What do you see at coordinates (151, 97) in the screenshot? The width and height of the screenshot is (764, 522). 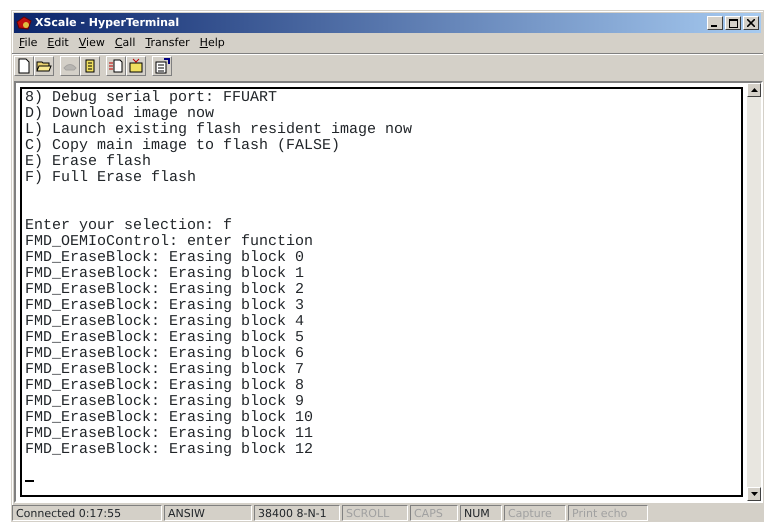 I see `terminal-line: 8) Debug serial port: FFUART` at bounding box center [151, 97].